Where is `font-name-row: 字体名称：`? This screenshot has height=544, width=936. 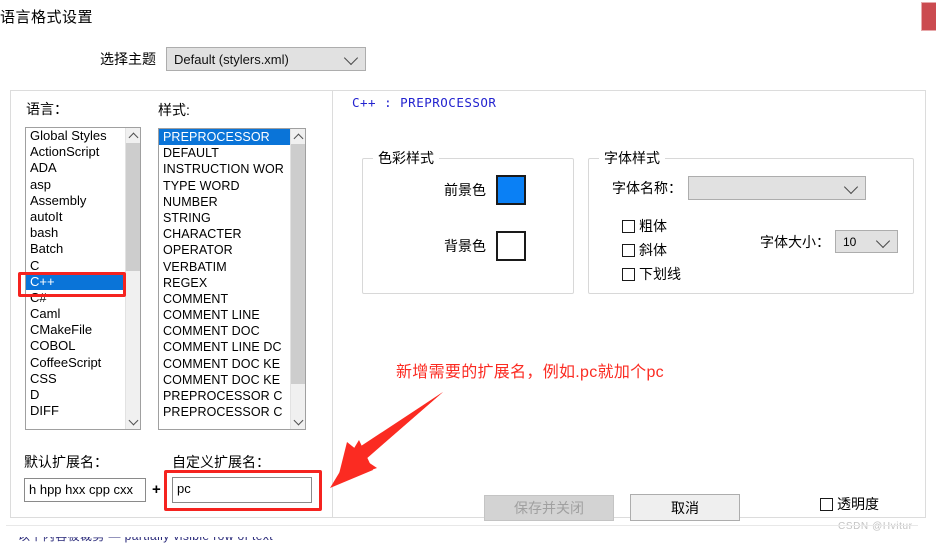 font-name-row: 字体名称： is located at coordinates (739, 188).